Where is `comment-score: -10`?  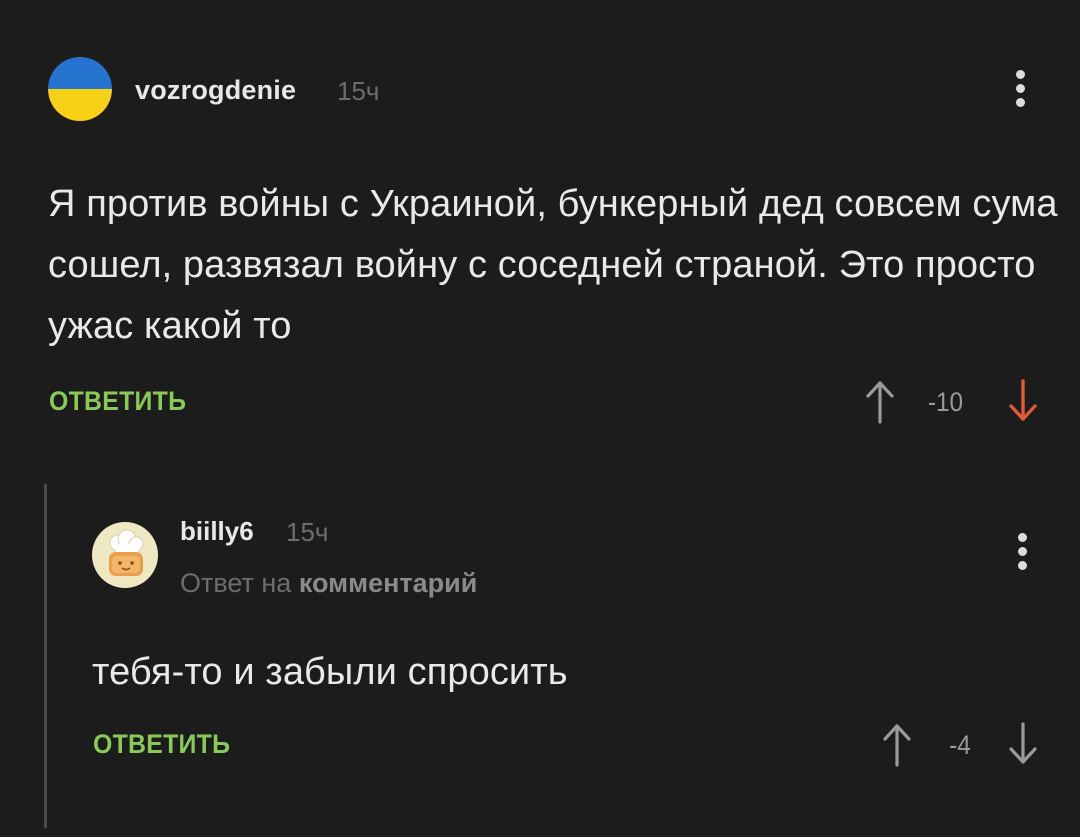
comment-score: -10 is located at coordinates (945, 402).